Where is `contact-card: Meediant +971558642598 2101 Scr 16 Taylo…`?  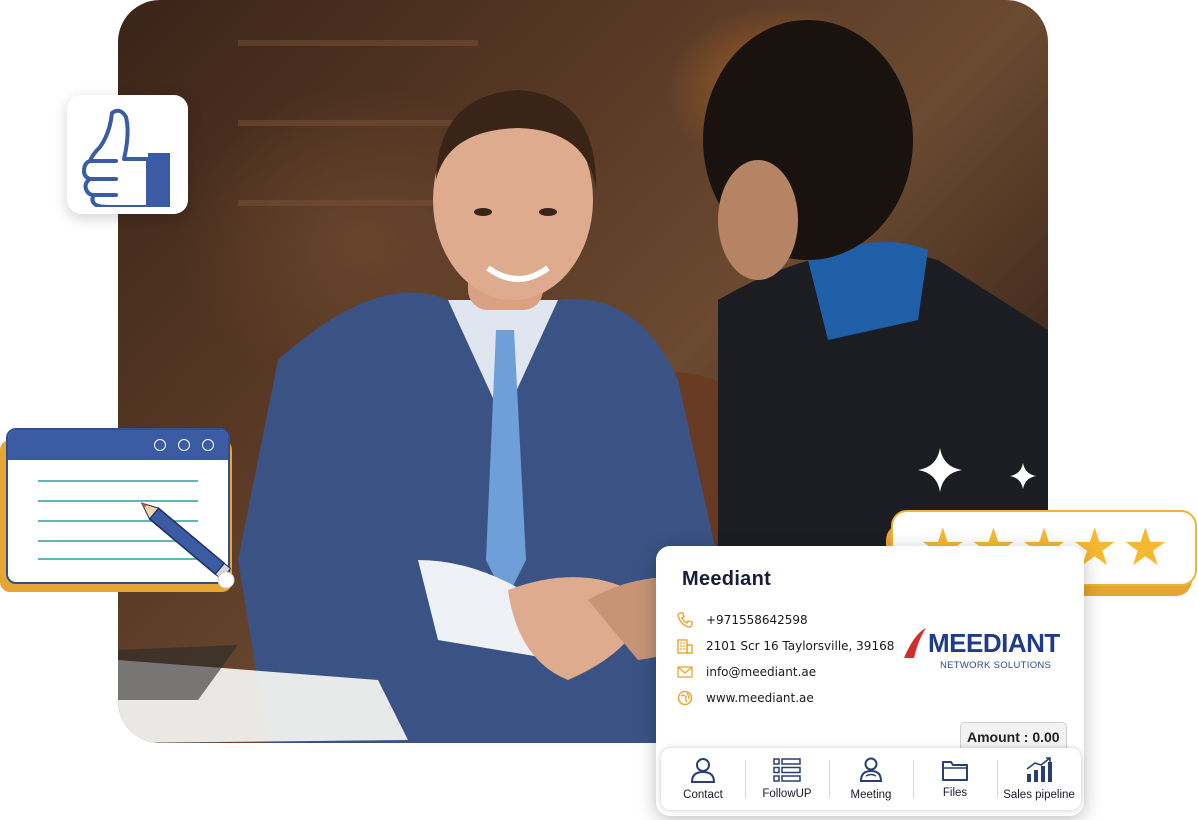
contact-card: Meediant +971558642598 2101 Scr 16 Taylo… is located at coordinates (870, 681).